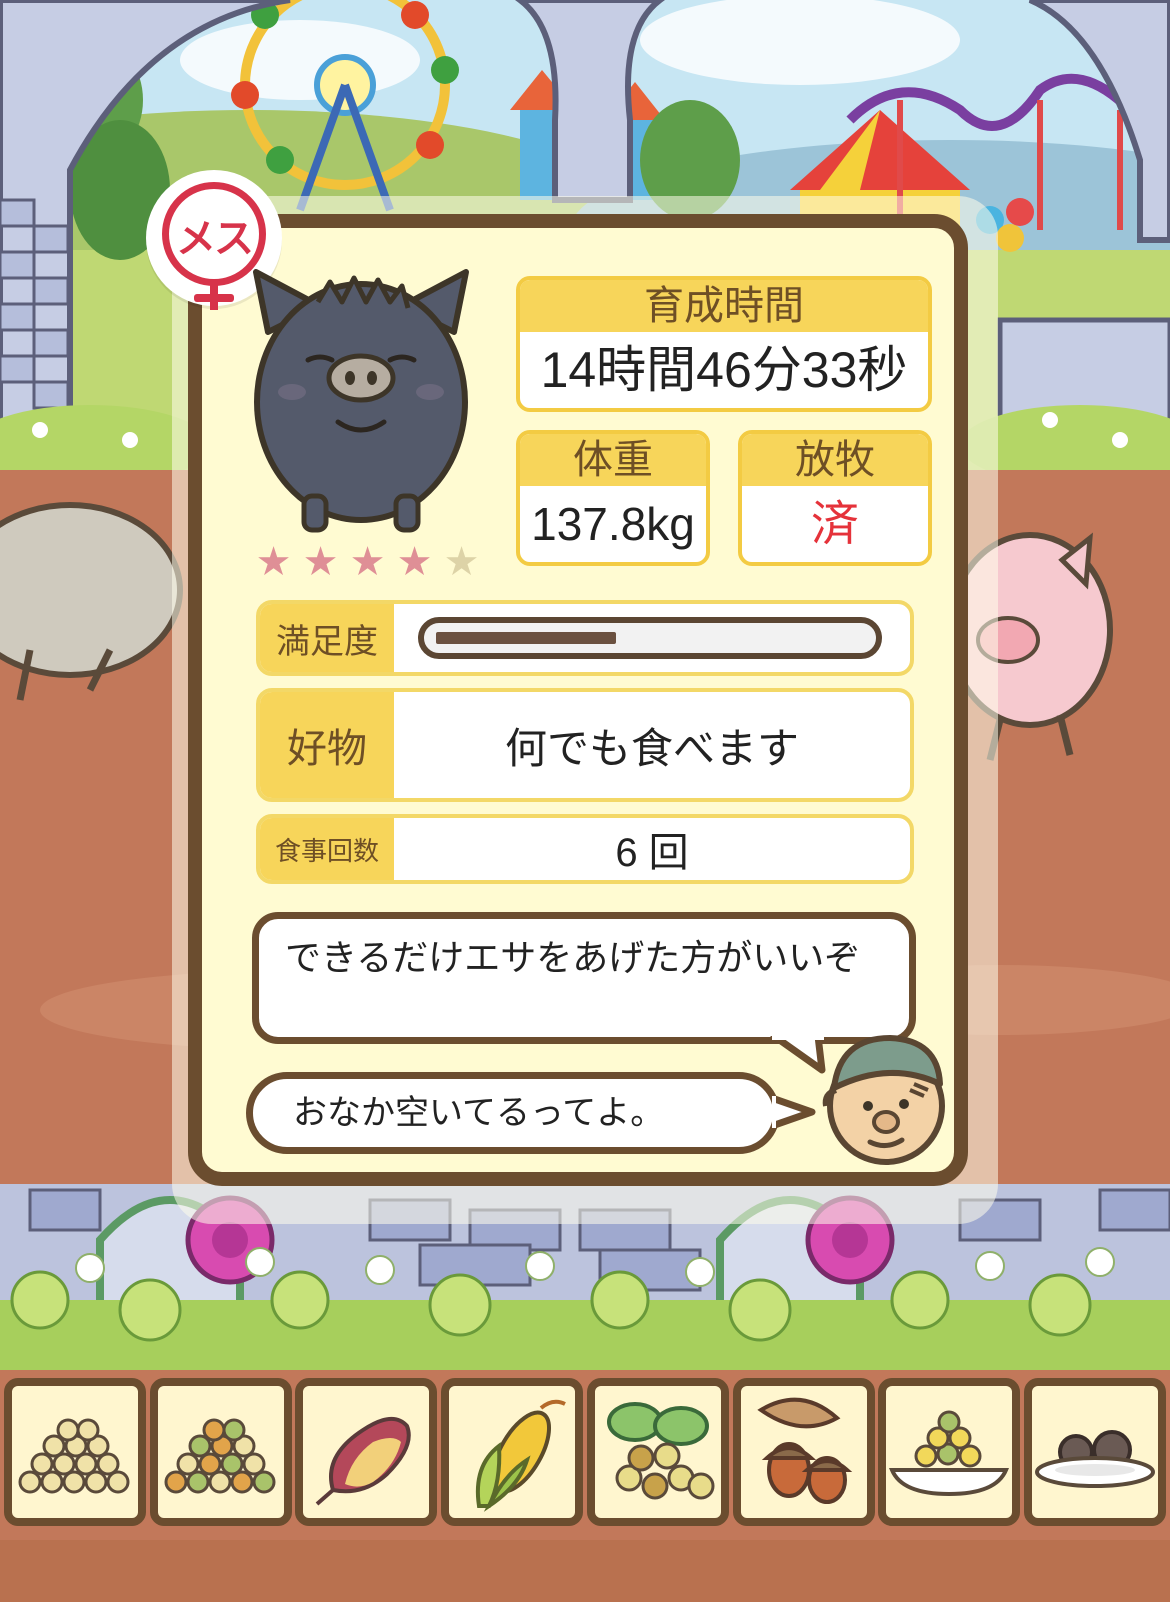 The image size is (1170, 1602). What do you see at coordinates (327, 849) in the screenshot?
I see `meal-count-label: 食事回数` at bounding box center [327, 849].